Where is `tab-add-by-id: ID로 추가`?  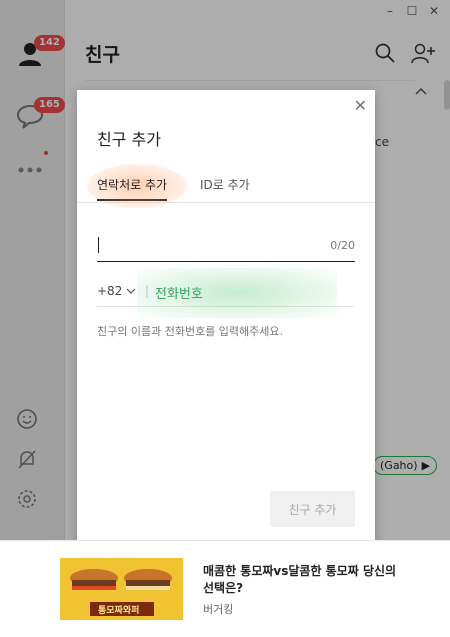 tab-add-by-id: ID로 추가 is located at coordinates (225, 187).